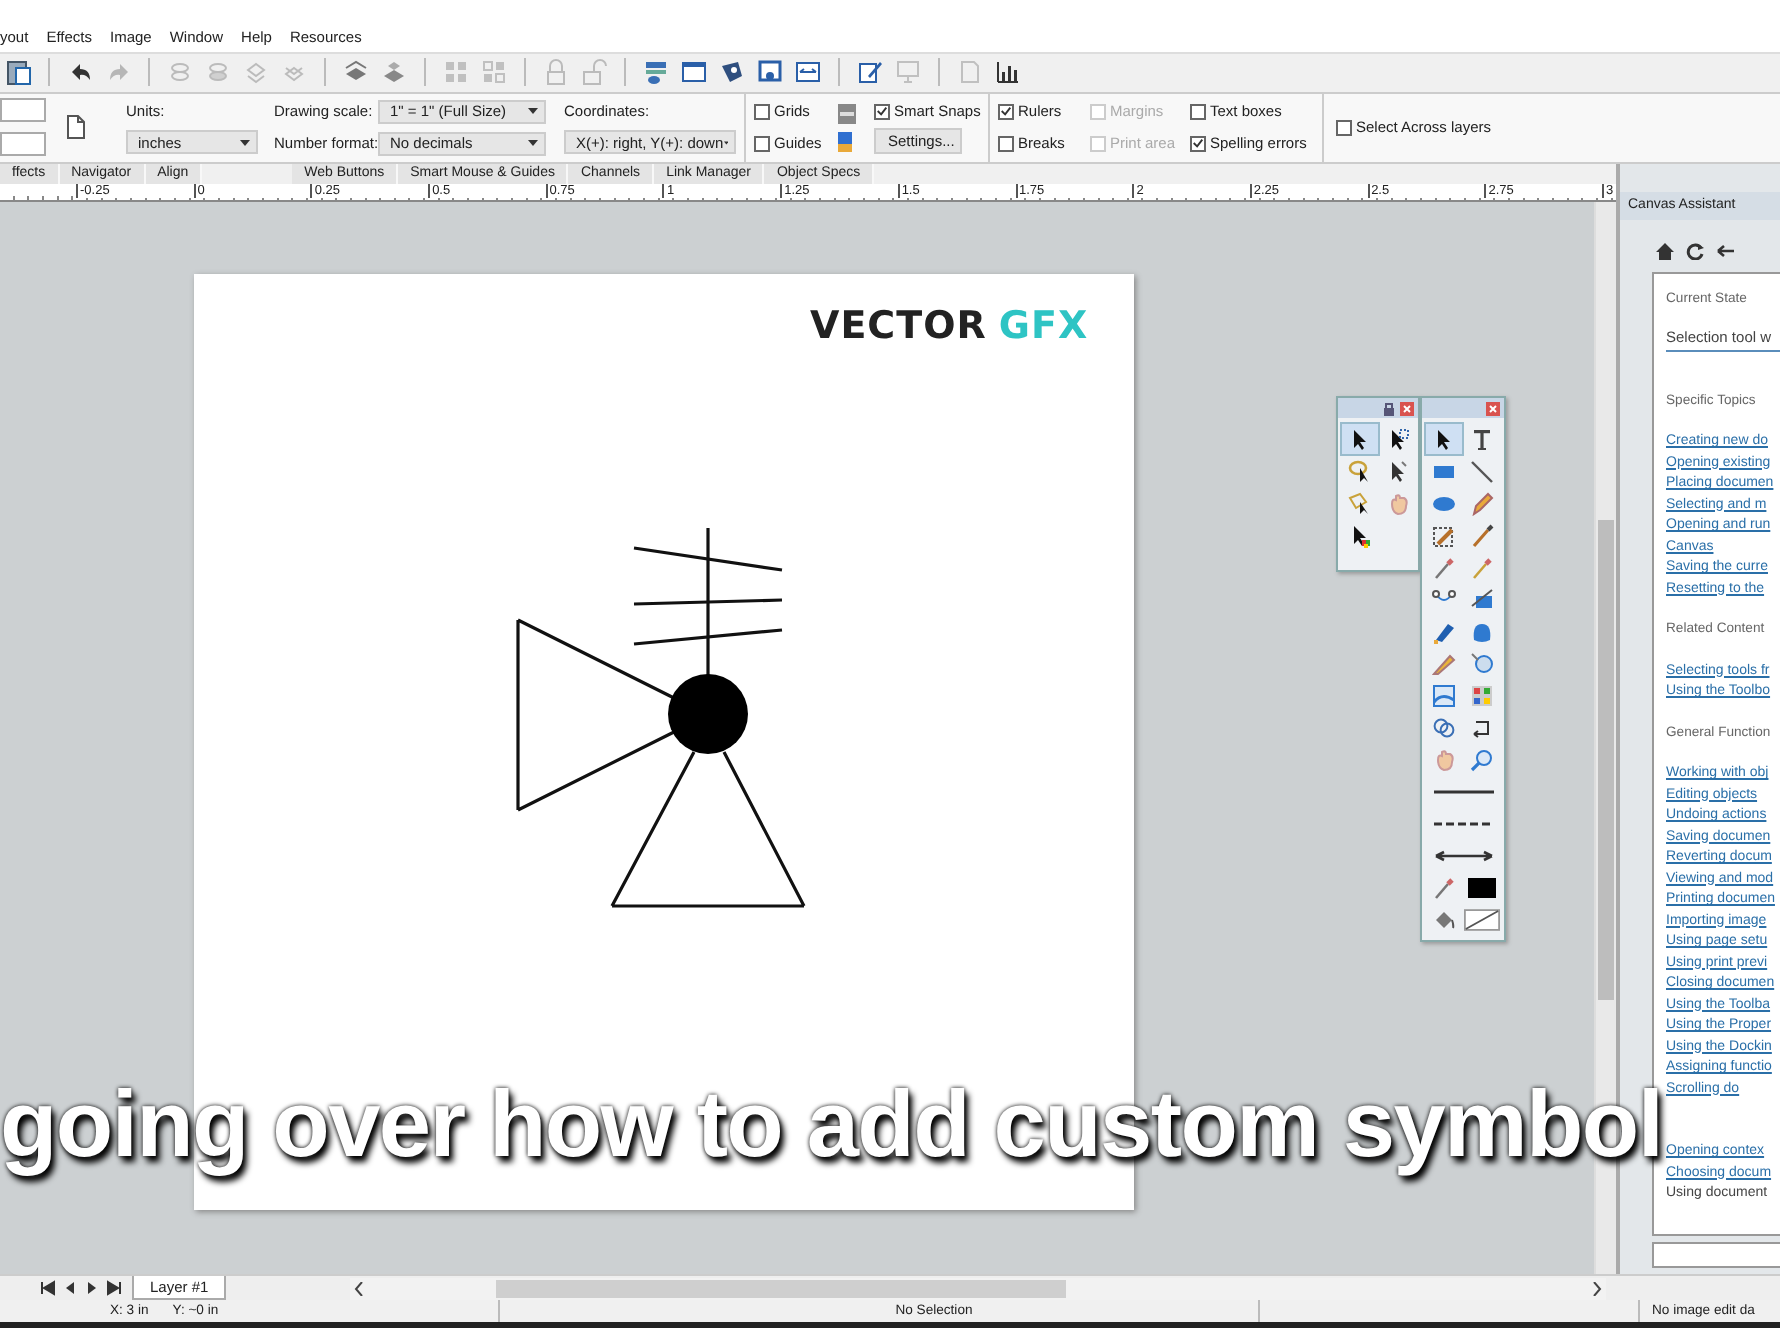  I want to click on ellipse-icon, so click(1444, 503).